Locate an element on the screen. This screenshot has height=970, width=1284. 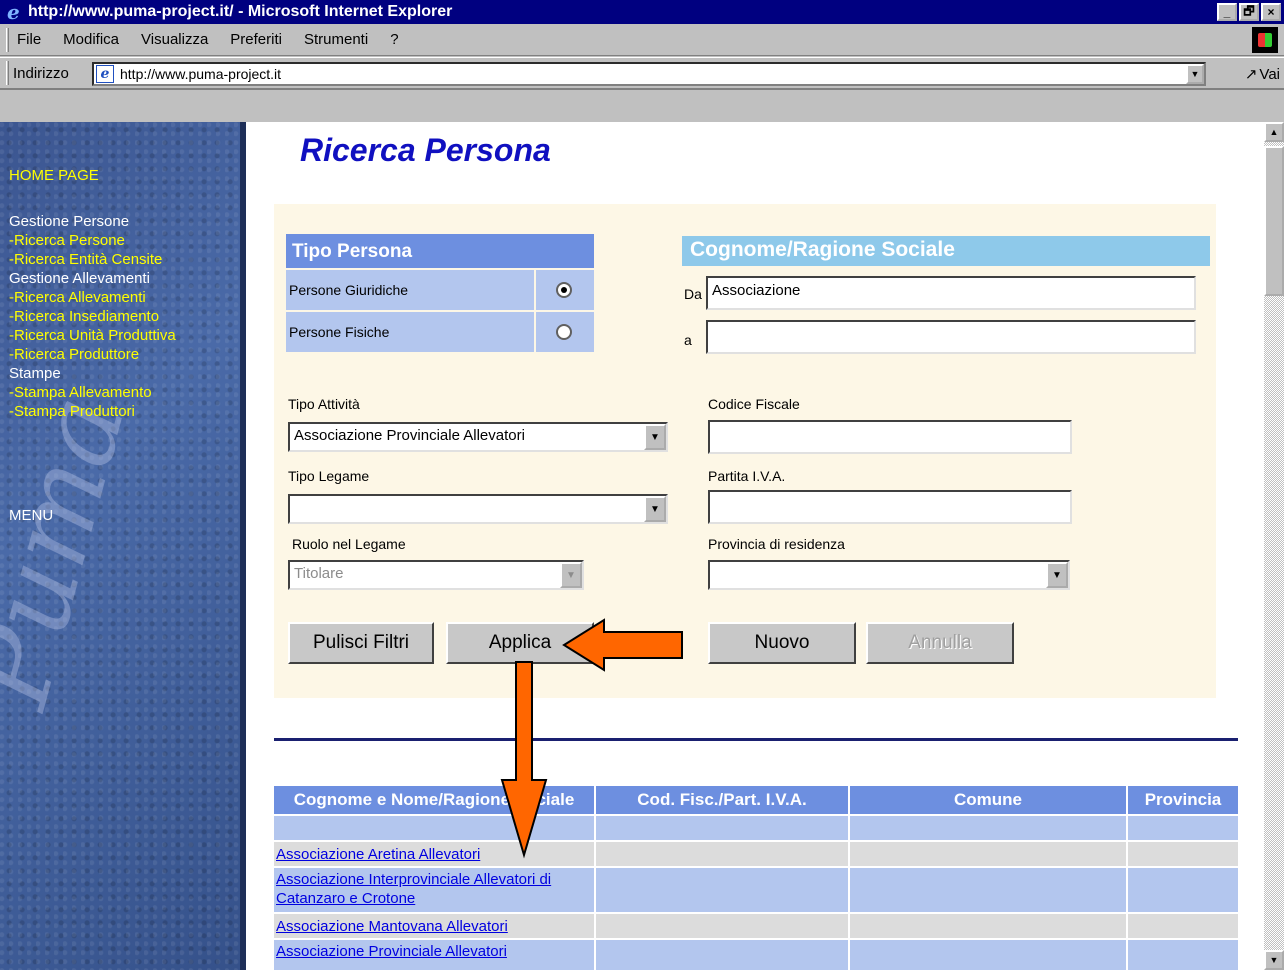
ruolo-legame-value: Titolare is located at coordinates (319, 573).